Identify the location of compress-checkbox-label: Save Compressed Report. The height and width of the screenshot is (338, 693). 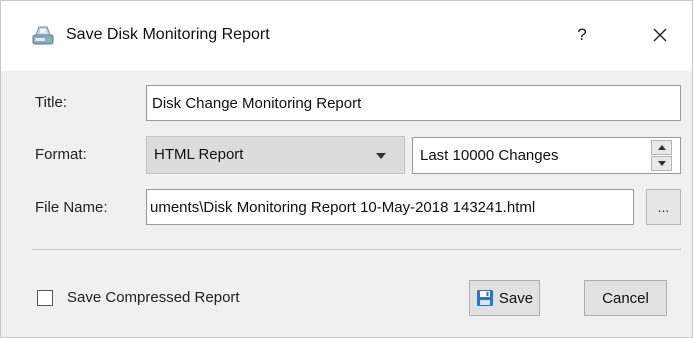
(153, 297).